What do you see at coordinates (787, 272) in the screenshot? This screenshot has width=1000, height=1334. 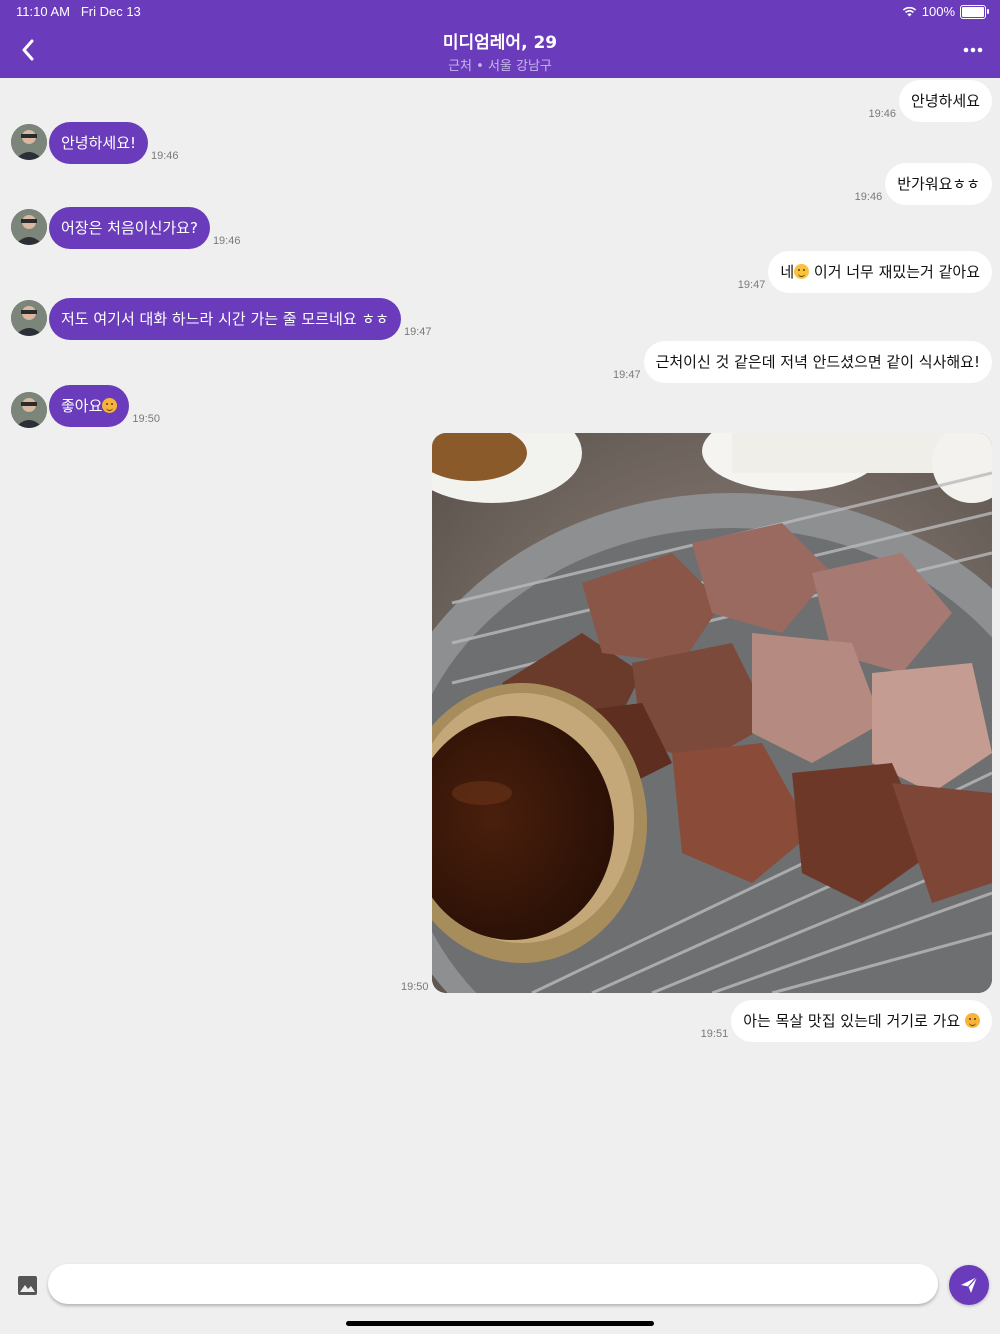 I see `message-text-start: 네` at bounding box center [787, 272].